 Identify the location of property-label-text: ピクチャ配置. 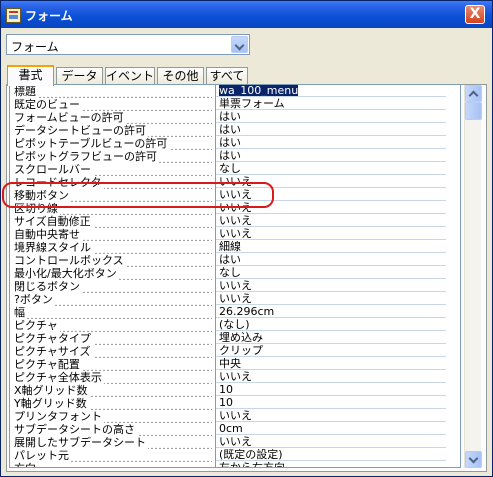
(48, 364).